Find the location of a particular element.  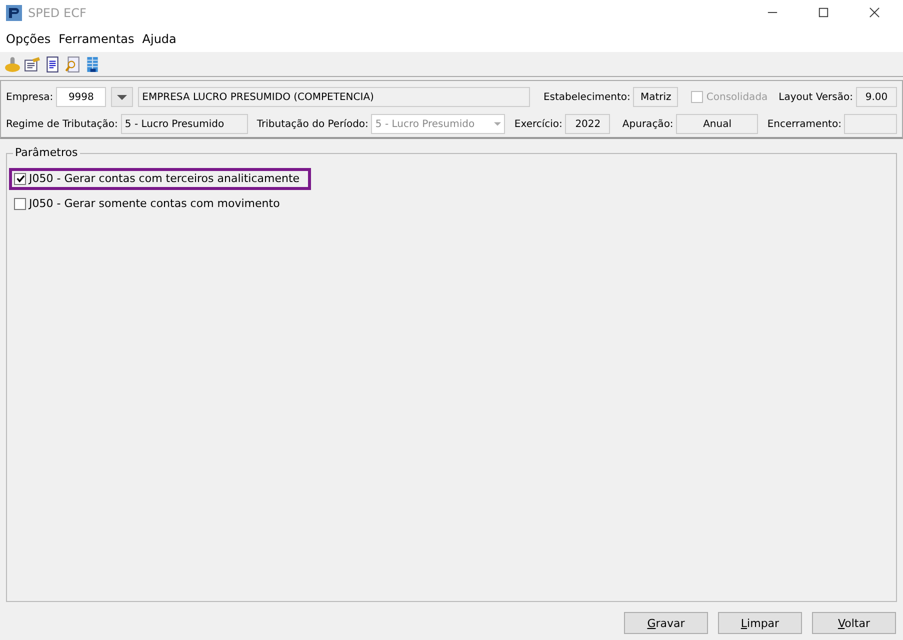

field-label: Empresa: is located at coordinates (30, 97).